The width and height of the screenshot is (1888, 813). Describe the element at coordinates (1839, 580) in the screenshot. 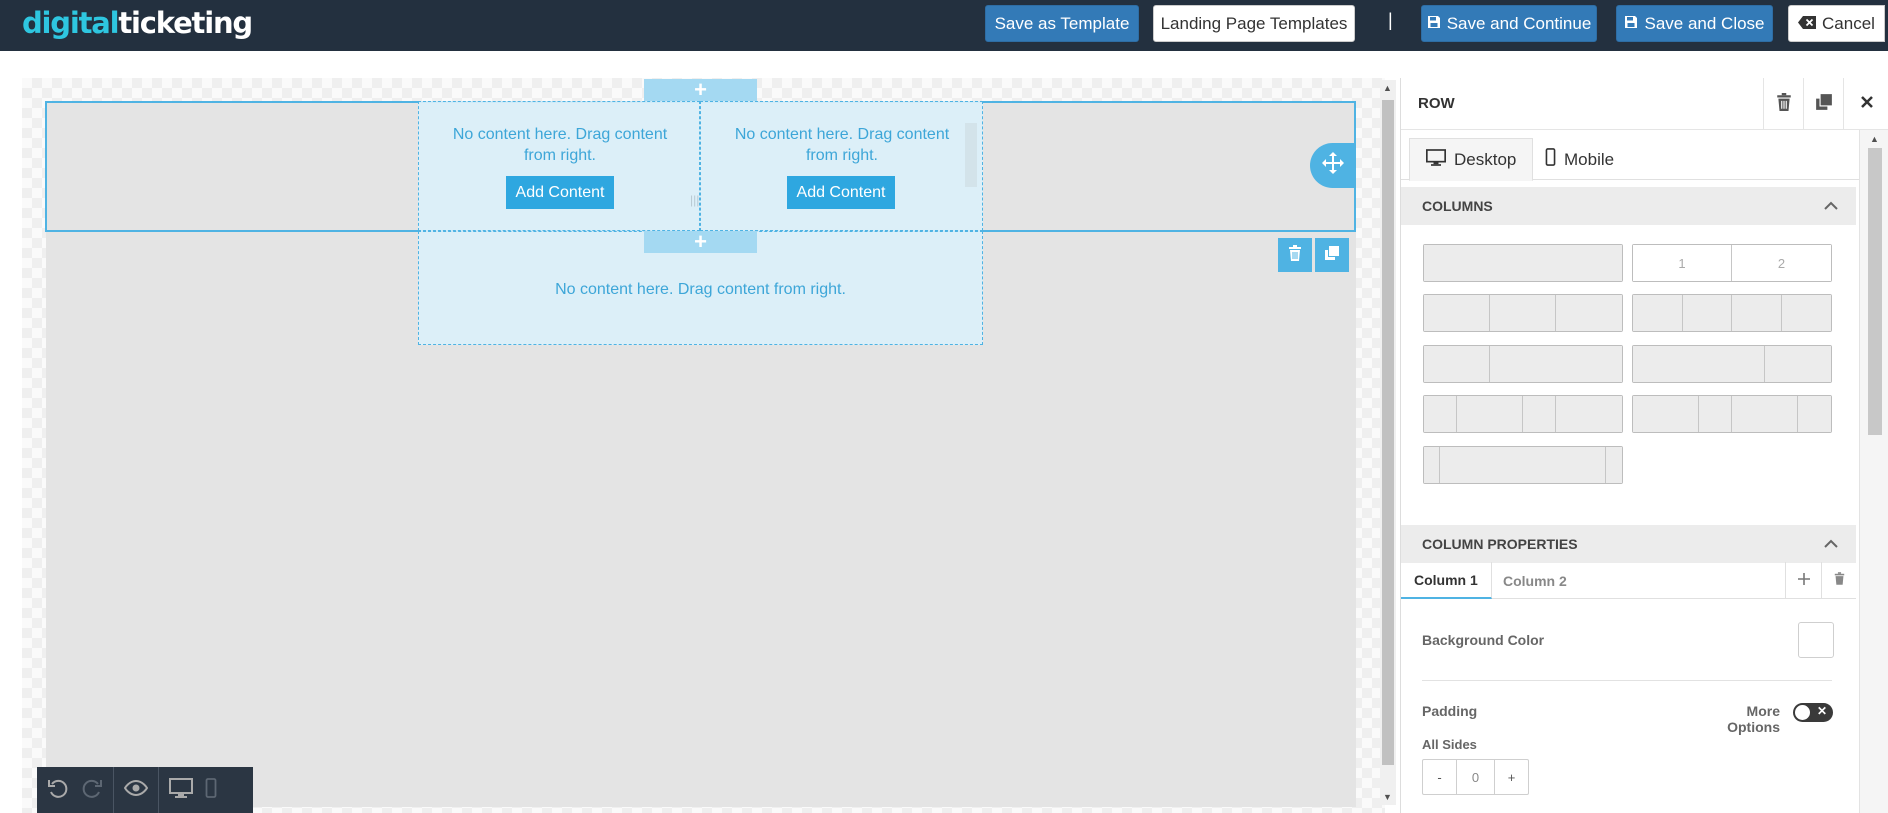

I see `delete-column-button` at that location.